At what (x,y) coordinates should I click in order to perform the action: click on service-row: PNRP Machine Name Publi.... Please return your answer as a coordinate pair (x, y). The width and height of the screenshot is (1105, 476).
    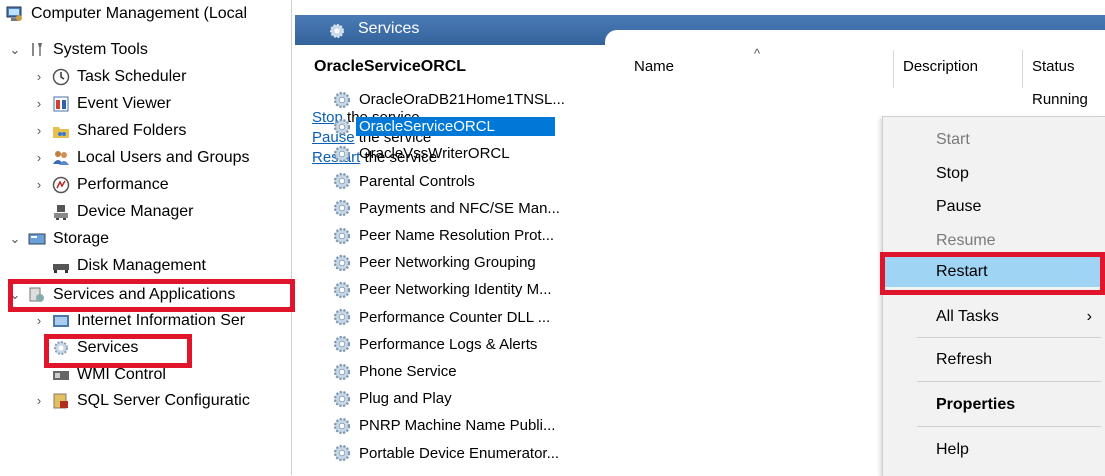
    Looking at the image, I should click on (445, 425).